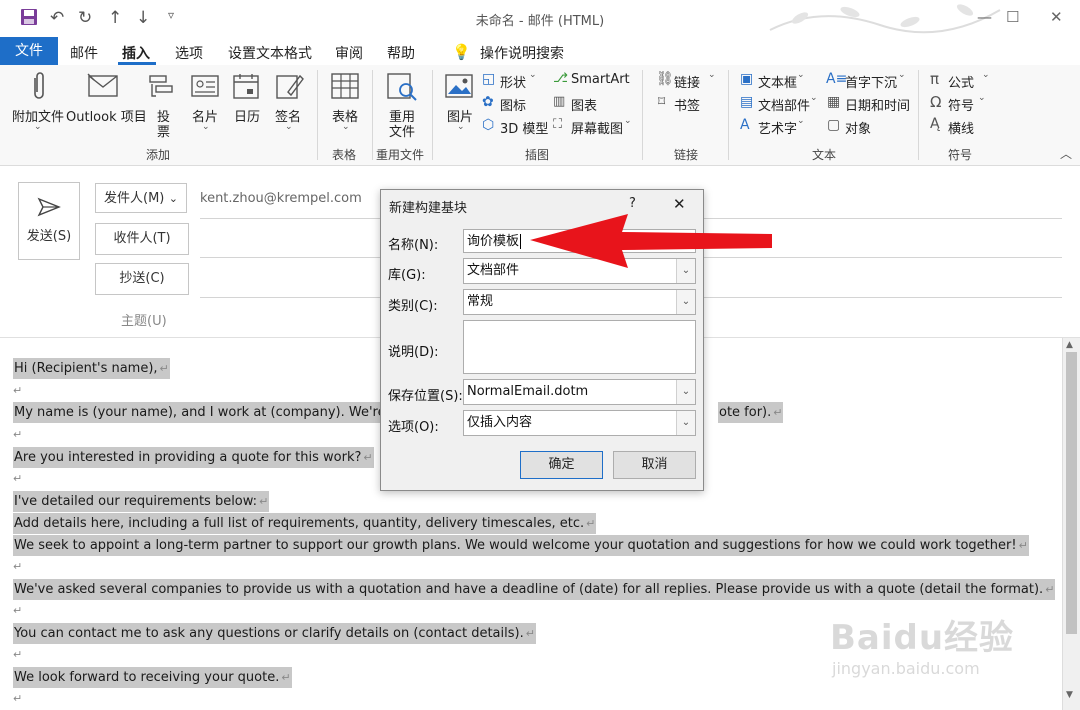 This screenshot has height=710, width=1080. What do you see at coordinates (401, 53) in the screenshot?
I see `tab-help: 帮助` at bounding box center [401, 53].